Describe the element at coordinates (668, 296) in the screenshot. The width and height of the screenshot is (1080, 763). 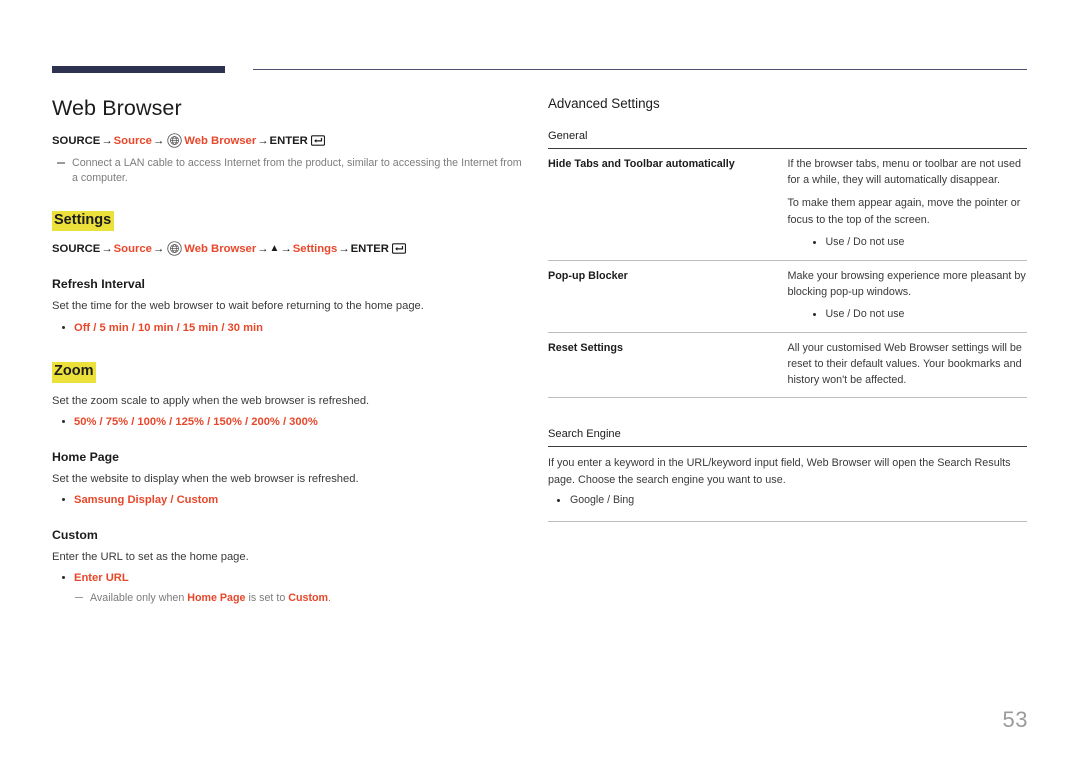
I see `row-name: Pop-up Blocker` at that location.